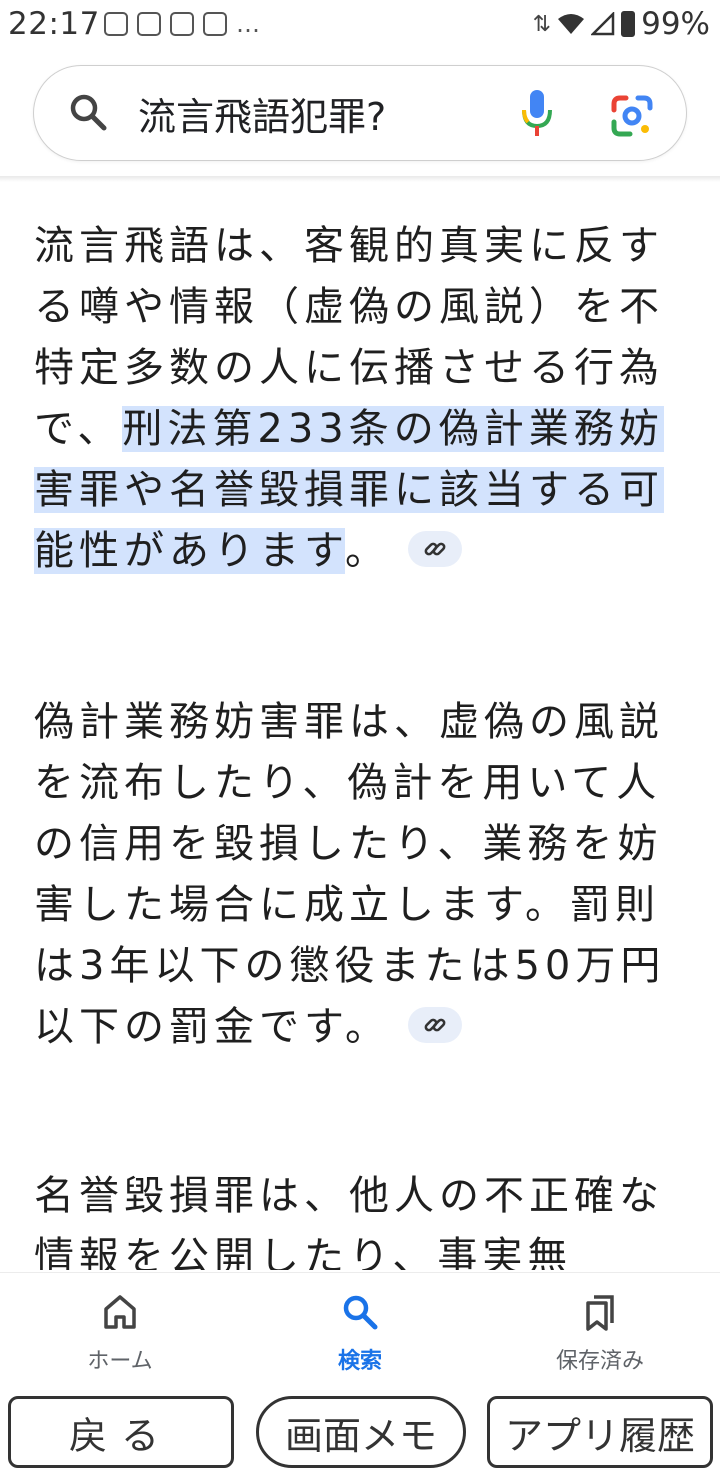  I want to click on wifi-icon, so click(571, 24).